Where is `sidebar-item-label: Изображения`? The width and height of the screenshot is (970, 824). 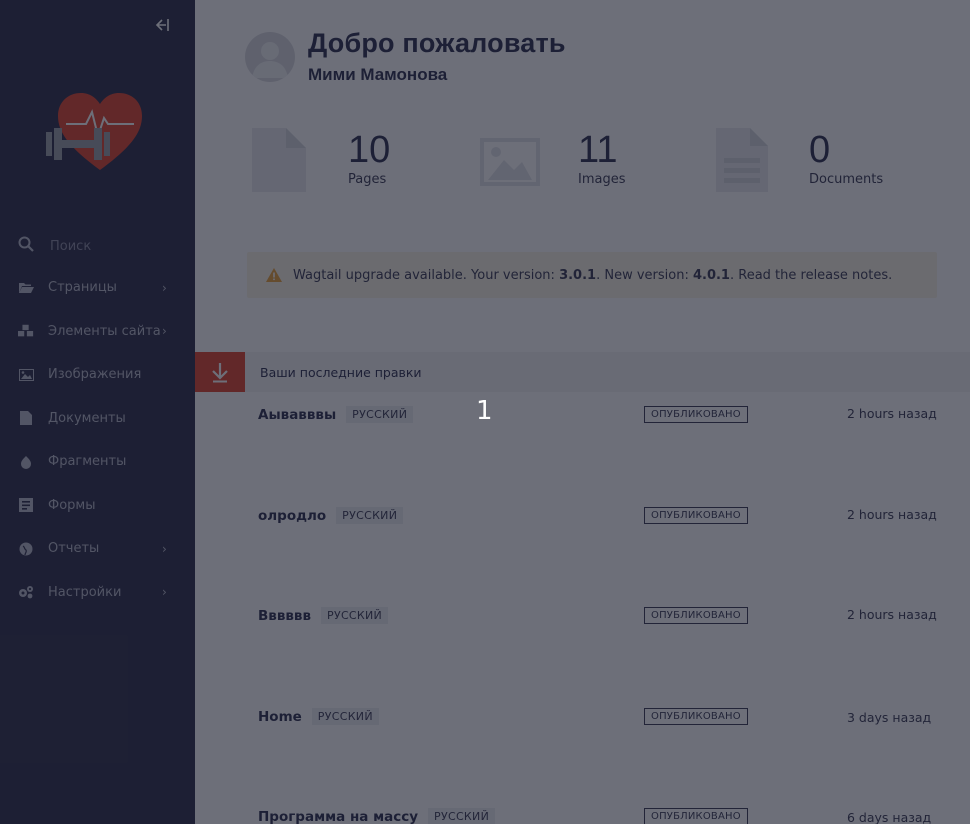 sidebar-item-label: Изображения is located at coordinates (95, 375).